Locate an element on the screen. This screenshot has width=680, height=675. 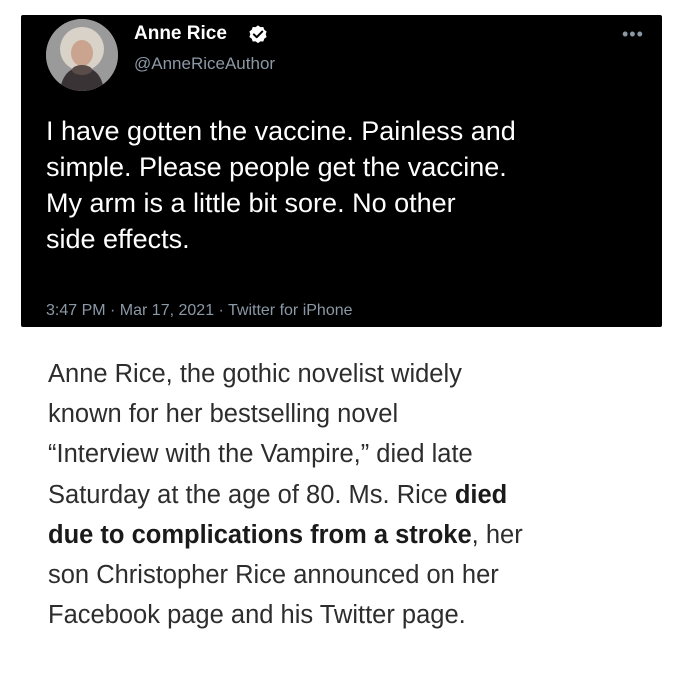
article-line: Saturday at the age of 80. Ms. Rice died is located at coordinates (348, 495).